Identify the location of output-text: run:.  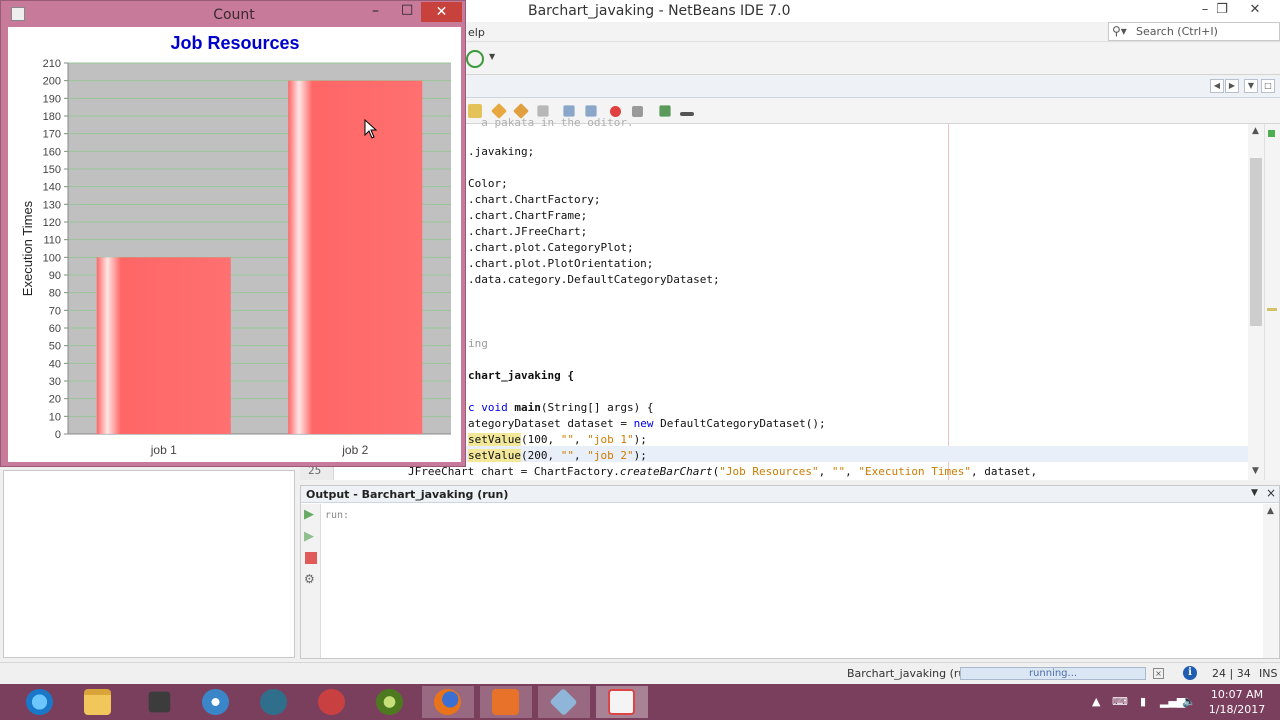
(337, 515).